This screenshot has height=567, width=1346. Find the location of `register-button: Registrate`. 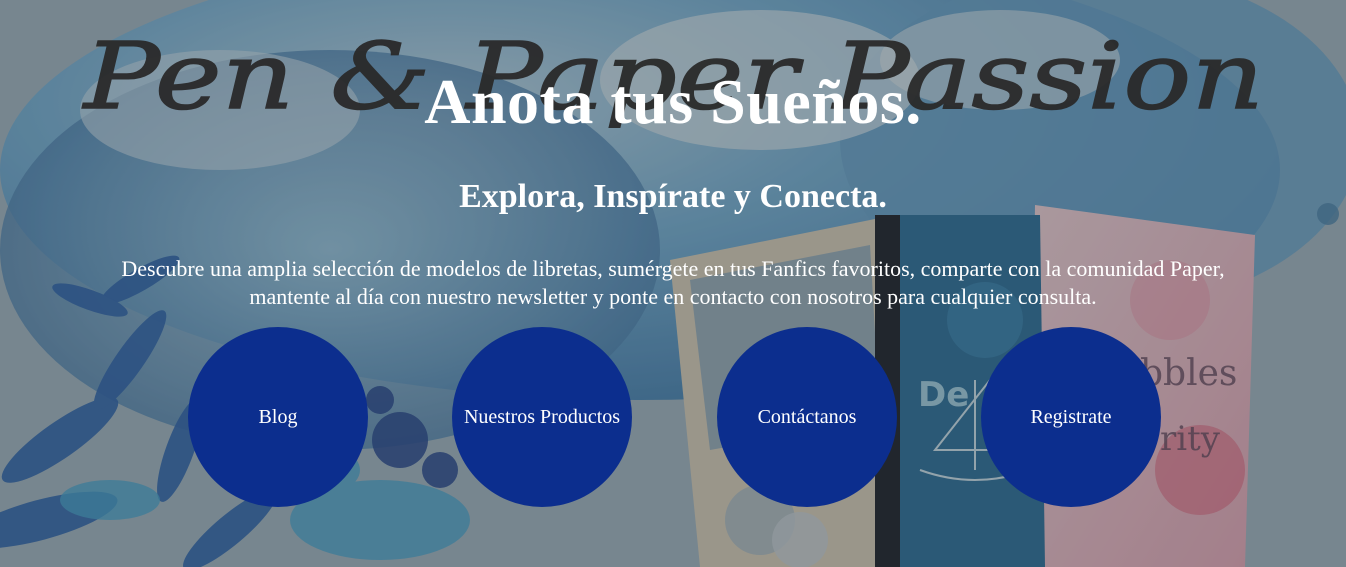

register-button: Registrate is located at coordinates (1071, 417).